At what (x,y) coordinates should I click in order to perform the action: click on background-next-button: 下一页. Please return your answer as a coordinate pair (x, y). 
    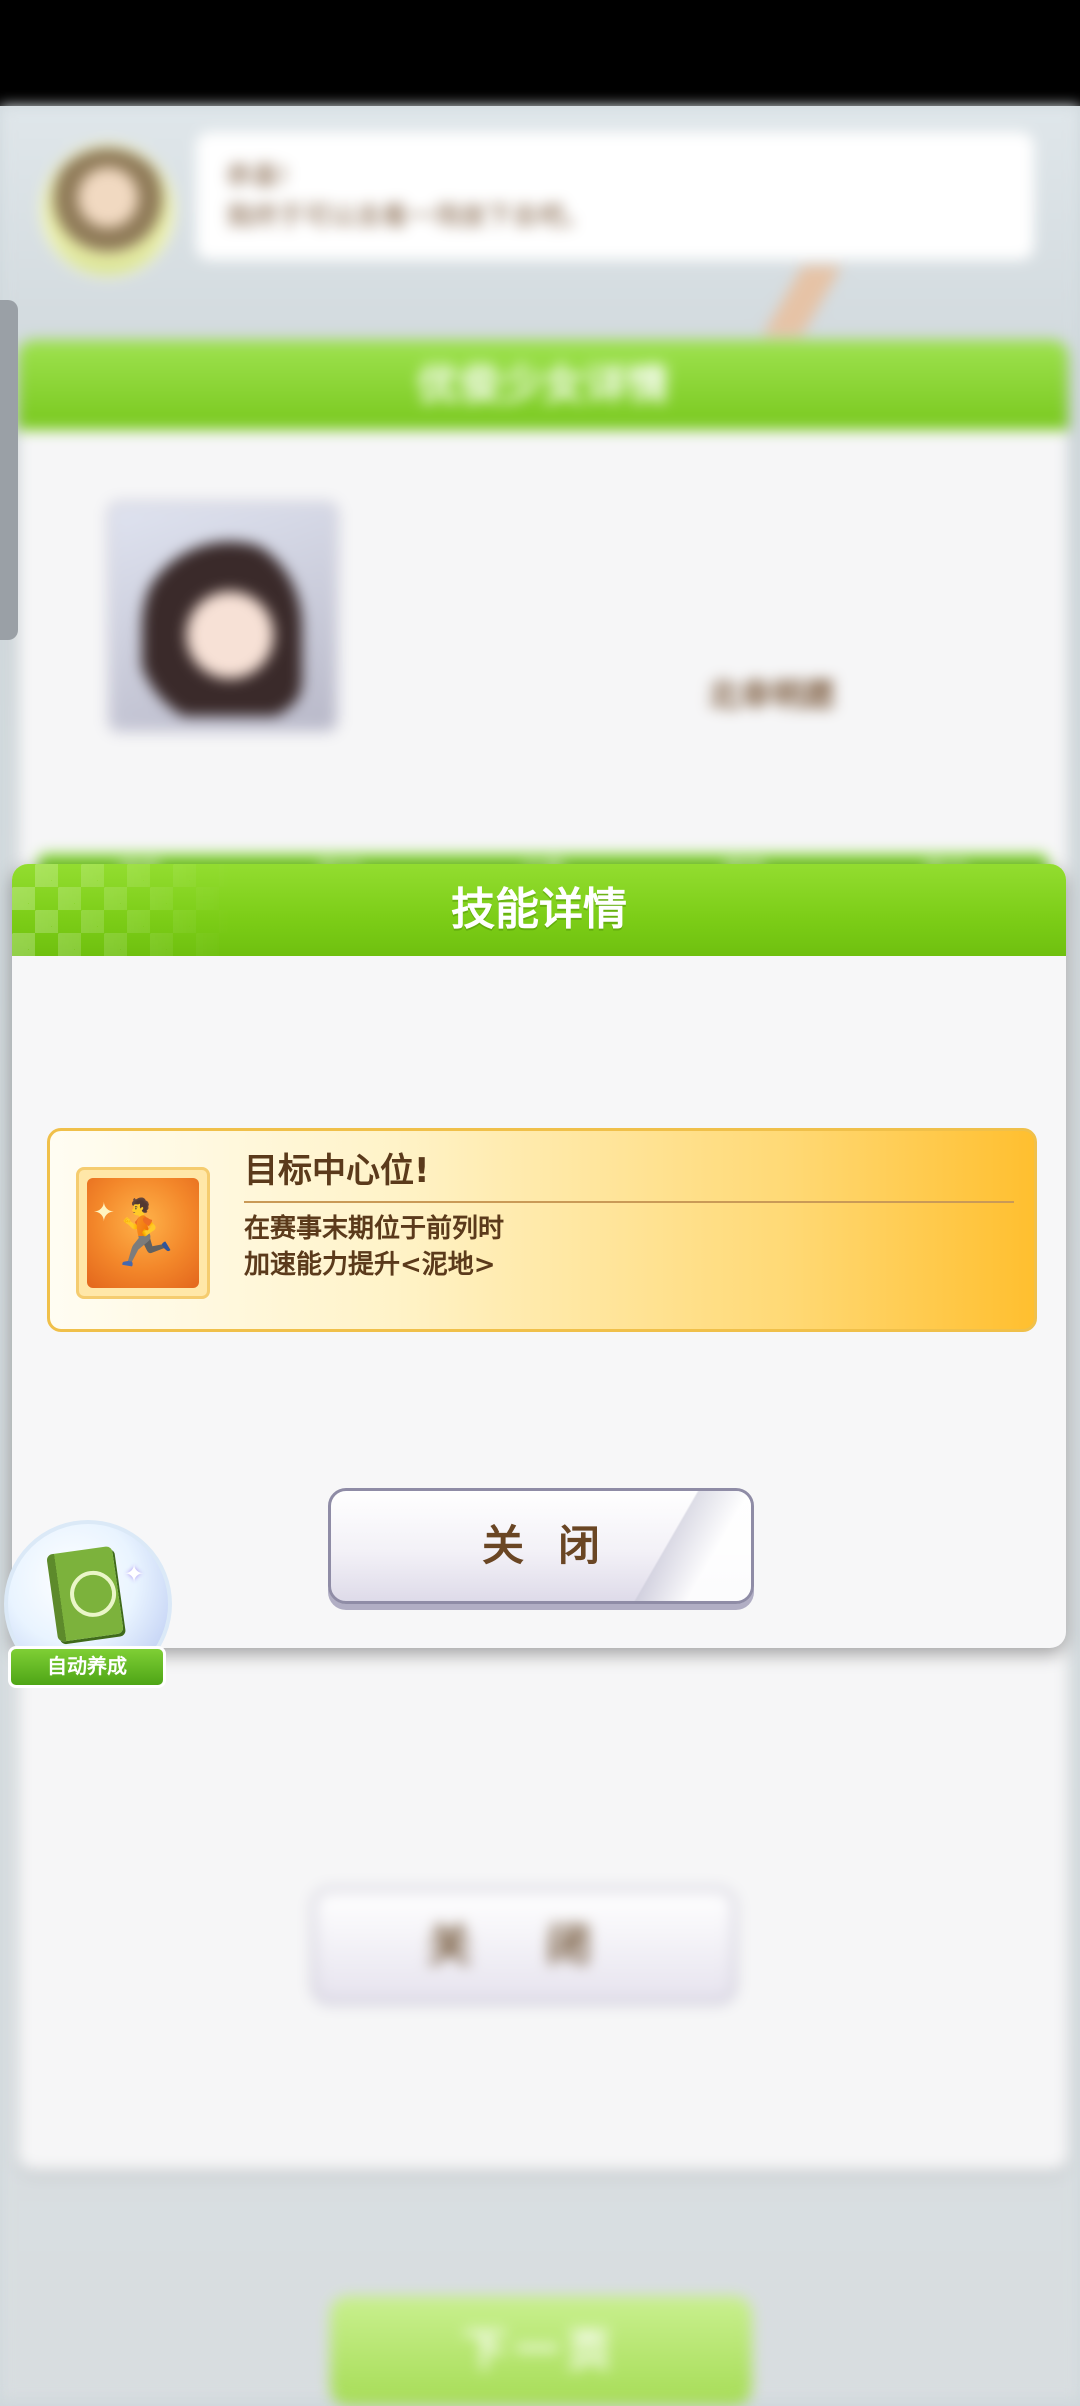
    Looking at the image, I should click on (541, 2351).